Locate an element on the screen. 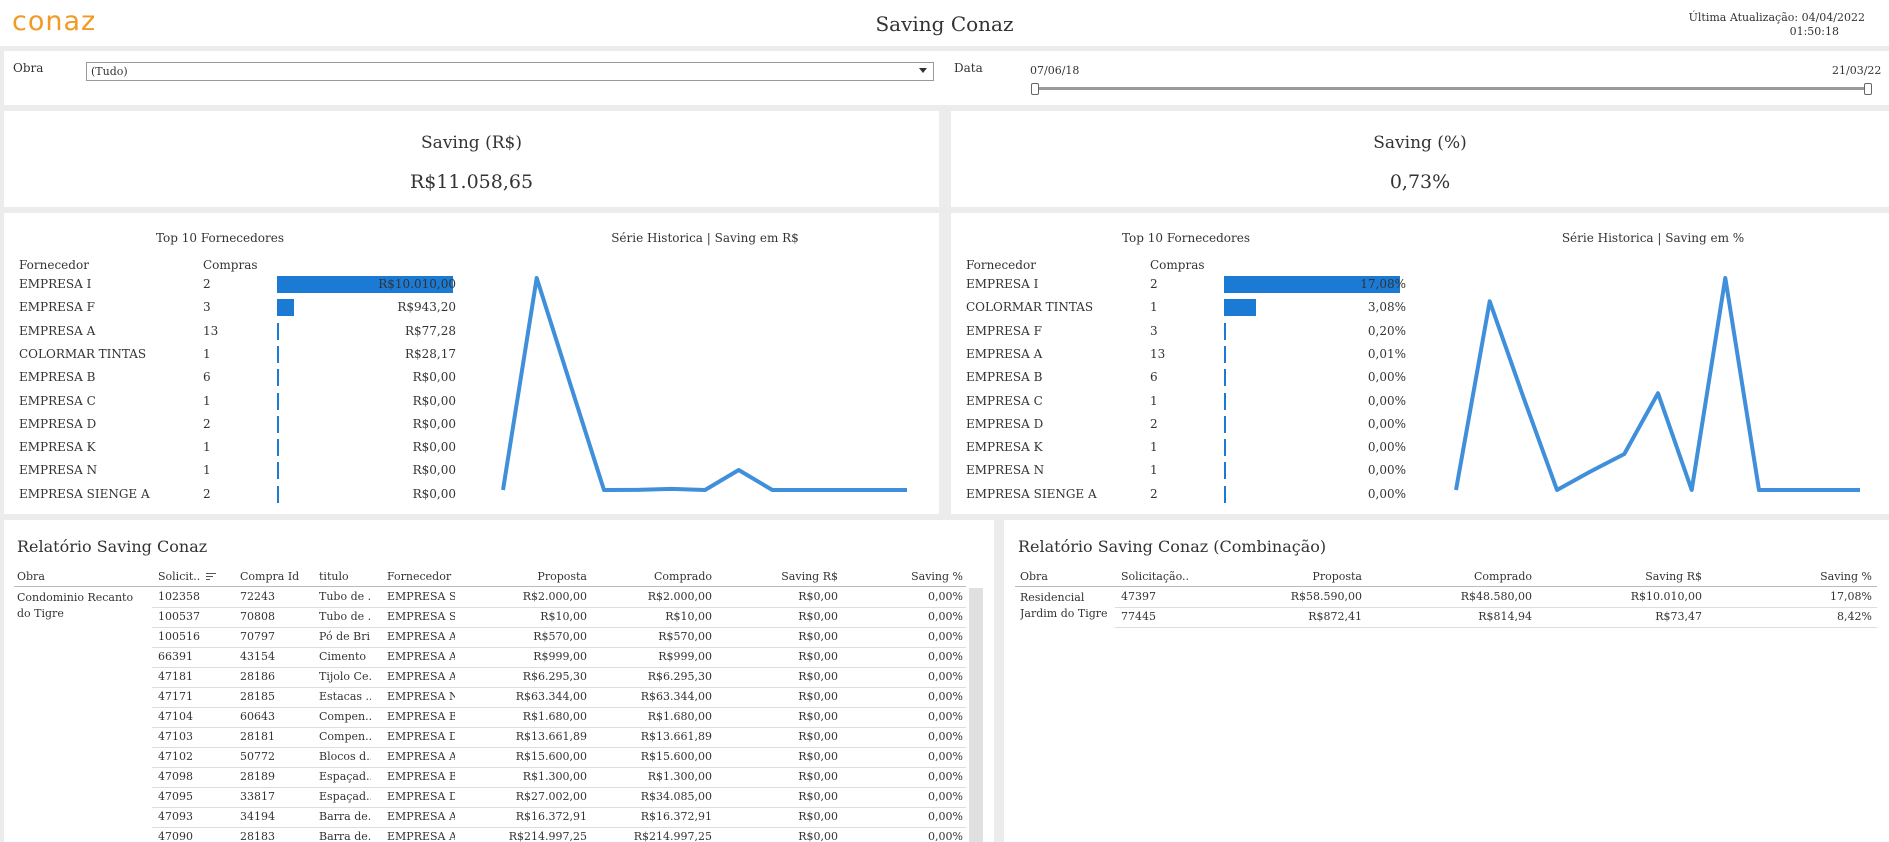 The width and height of the screenshot is (1889, 842). date-slider-start-handle is located at coordinates (1035, 89).